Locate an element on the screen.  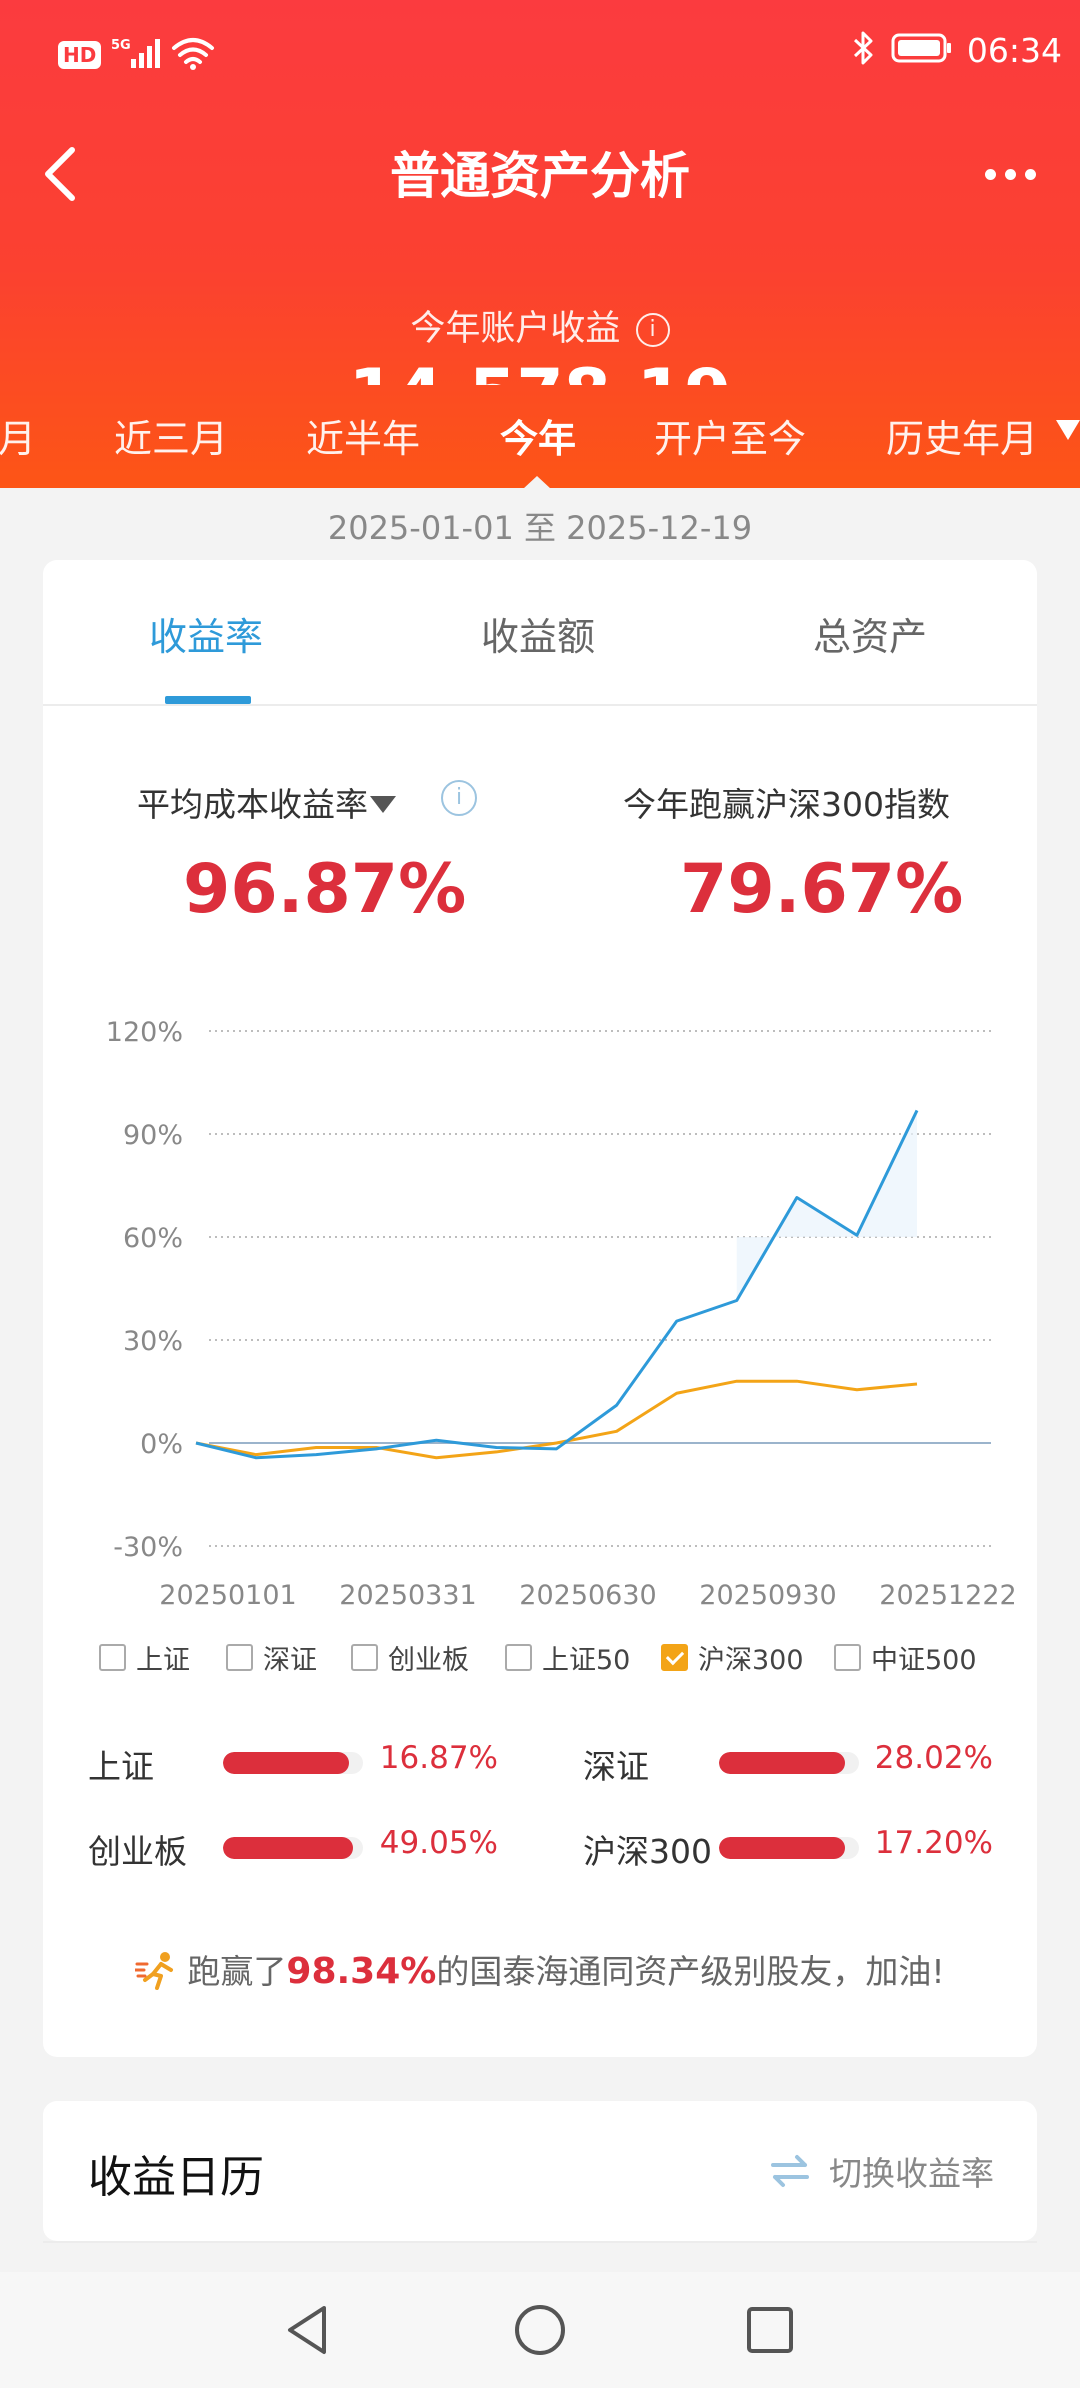
title-bar: 普通资产分析 is located at coordinates (540, 170).